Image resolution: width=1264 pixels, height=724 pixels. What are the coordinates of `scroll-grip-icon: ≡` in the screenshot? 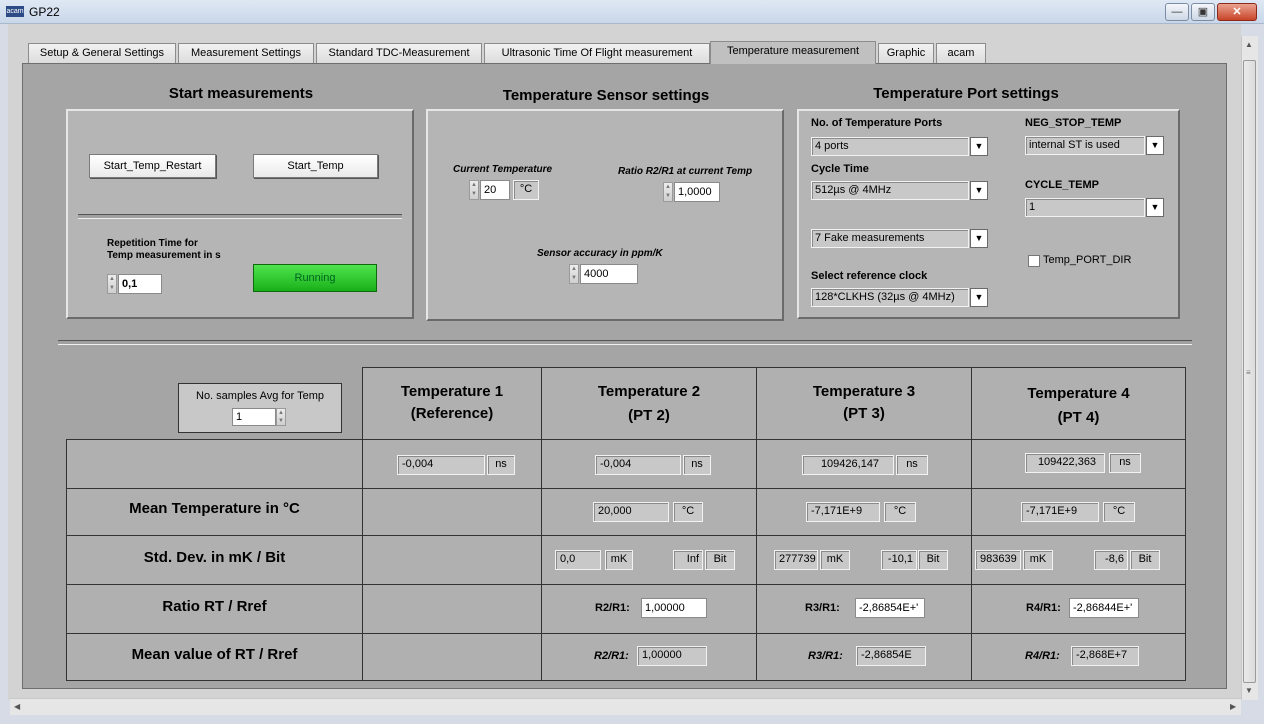 It's located at (1248, 372).